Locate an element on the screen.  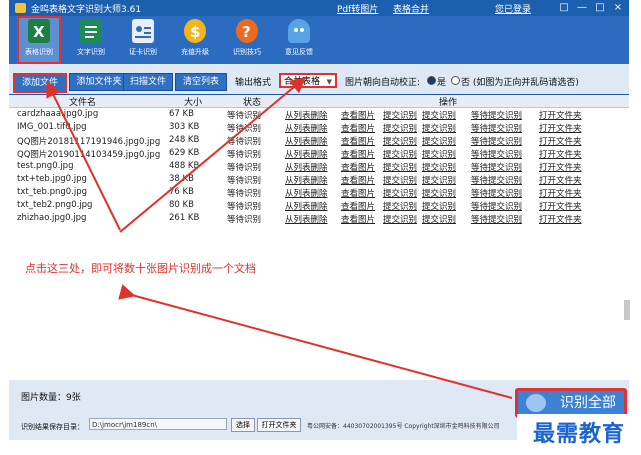
maximize-button: □ is located at coordinates (600, 8).